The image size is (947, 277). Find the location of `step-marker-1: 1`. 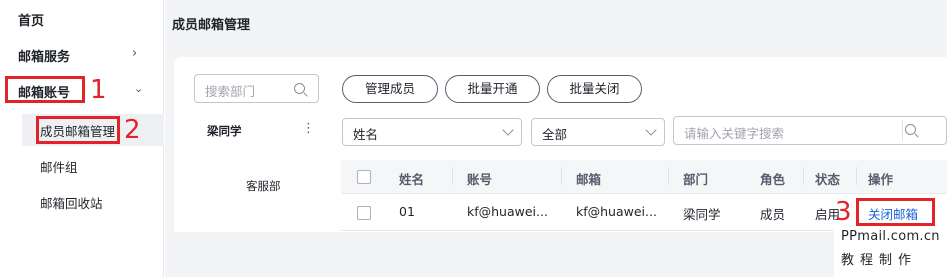

step-marker-1: 1 is located at coordinates (98, 90).